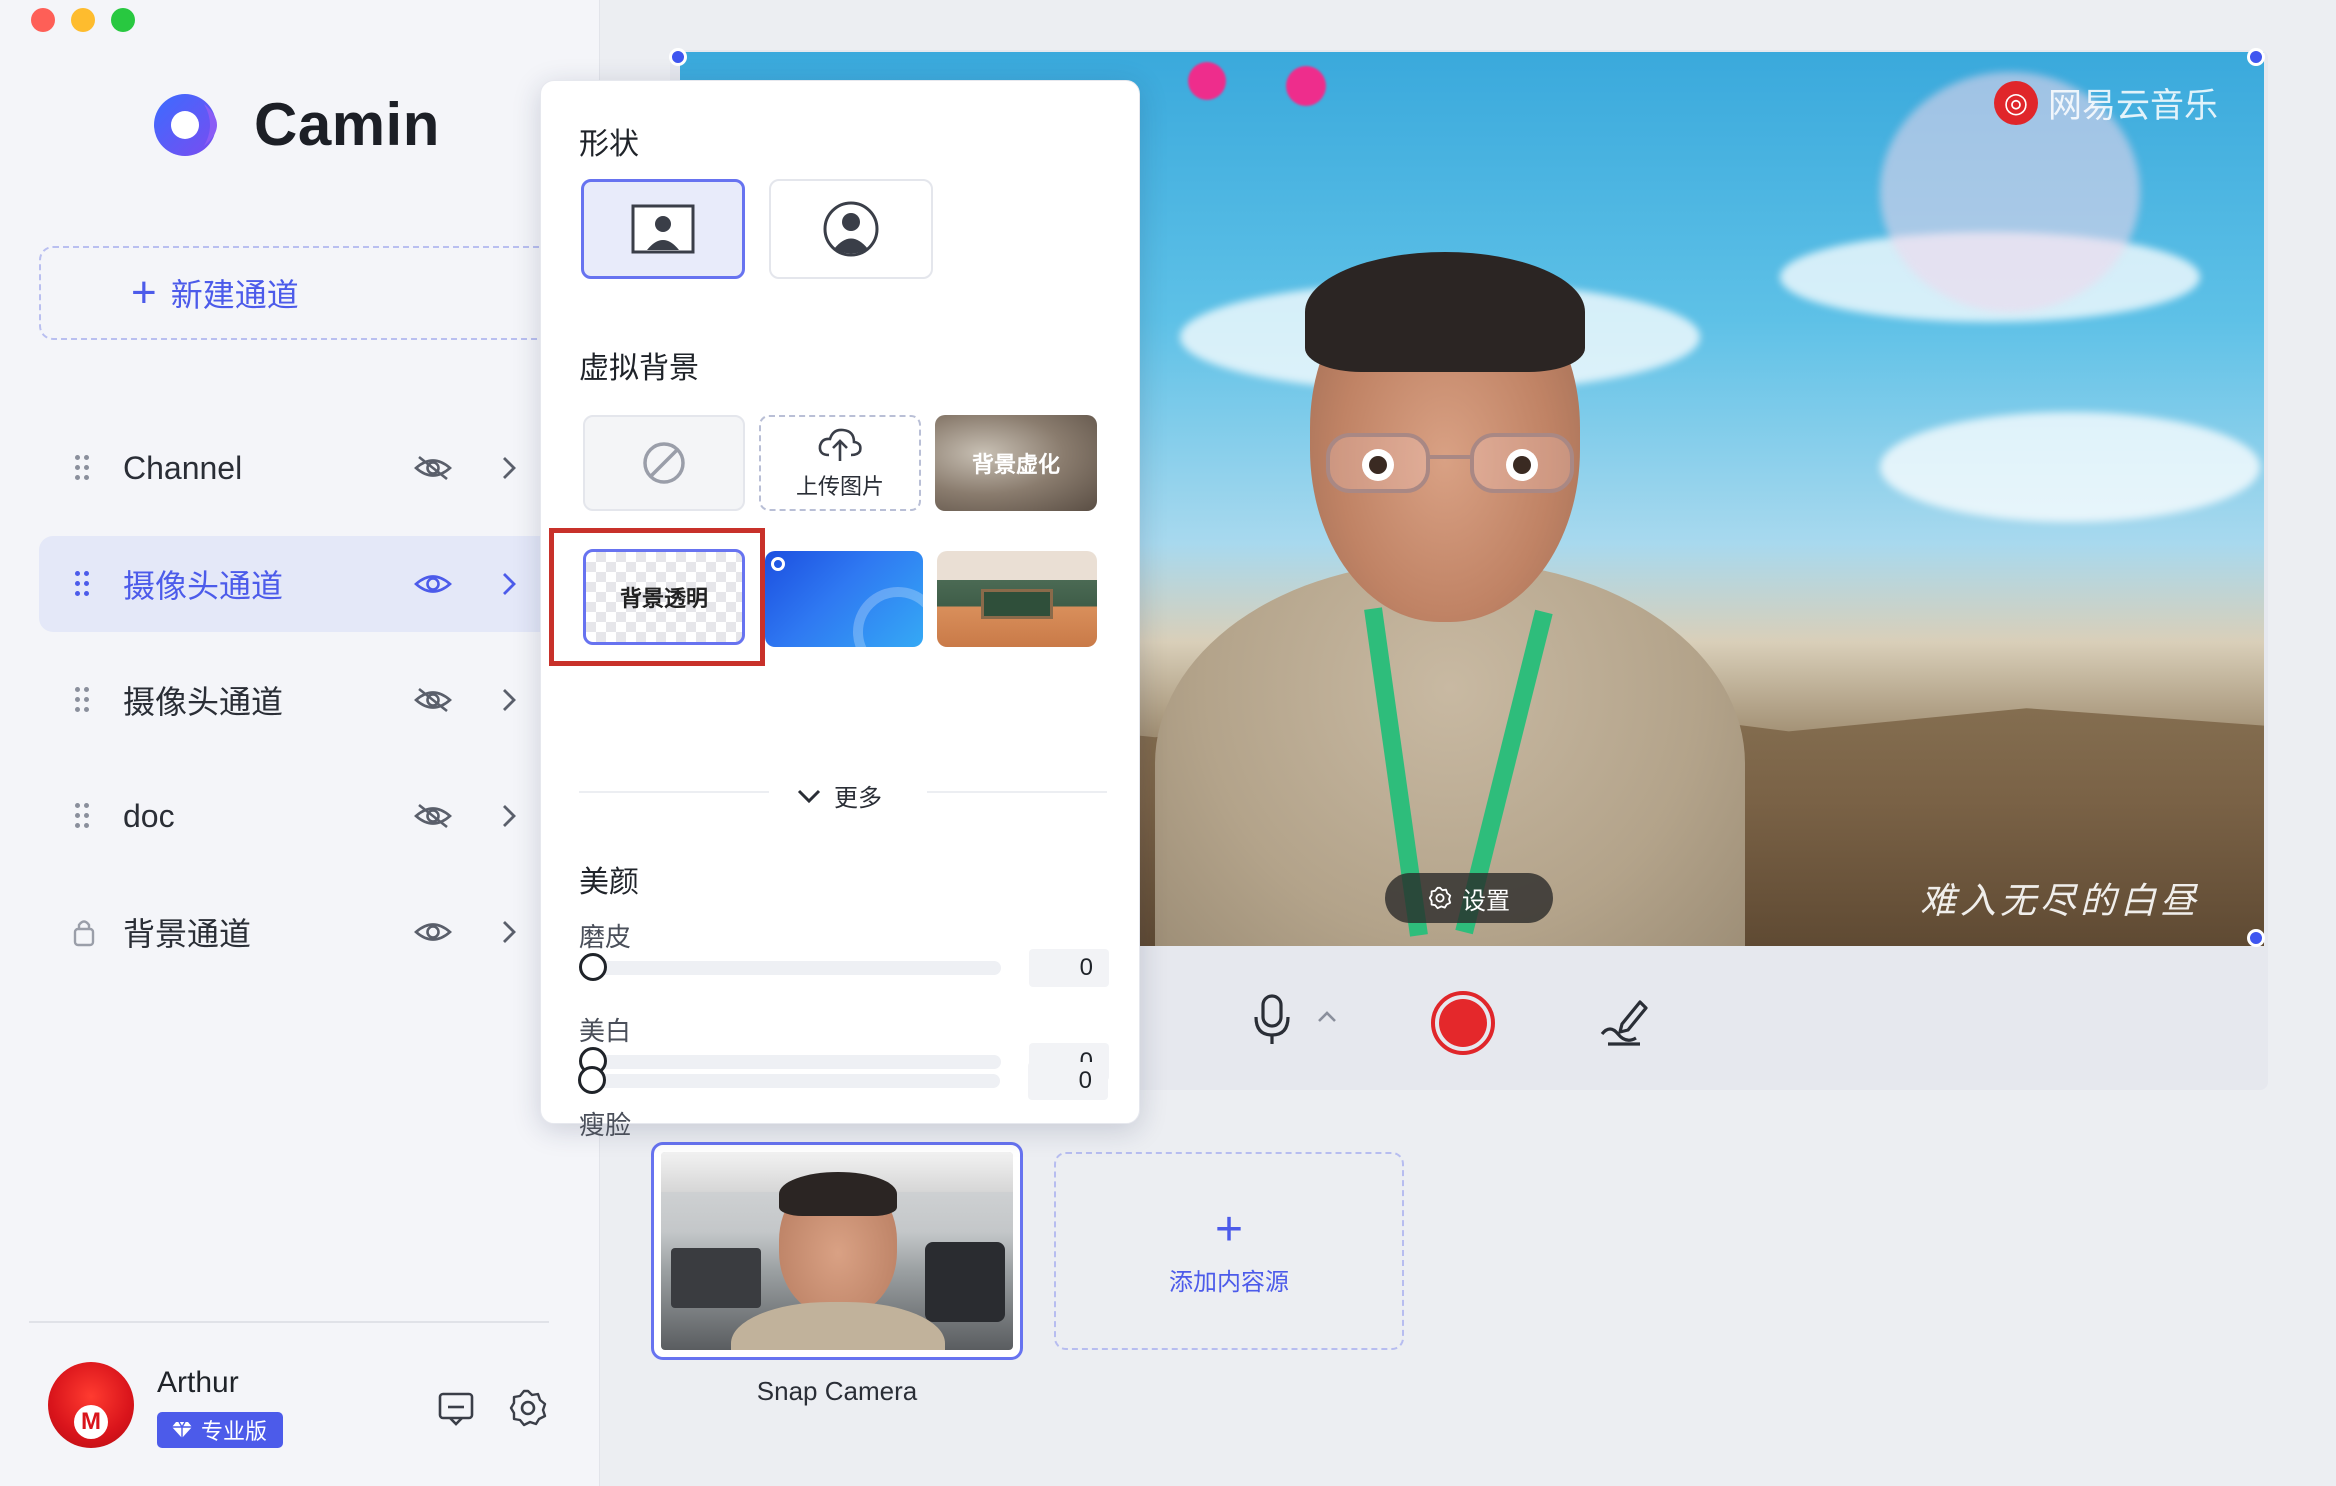 The height and width of the screenshot is (1486, 2336). What do you see at coordinates (1327, 1016) in the screenshot?
I see `chevron-up-icon` at bounding box center [1327, 1016].